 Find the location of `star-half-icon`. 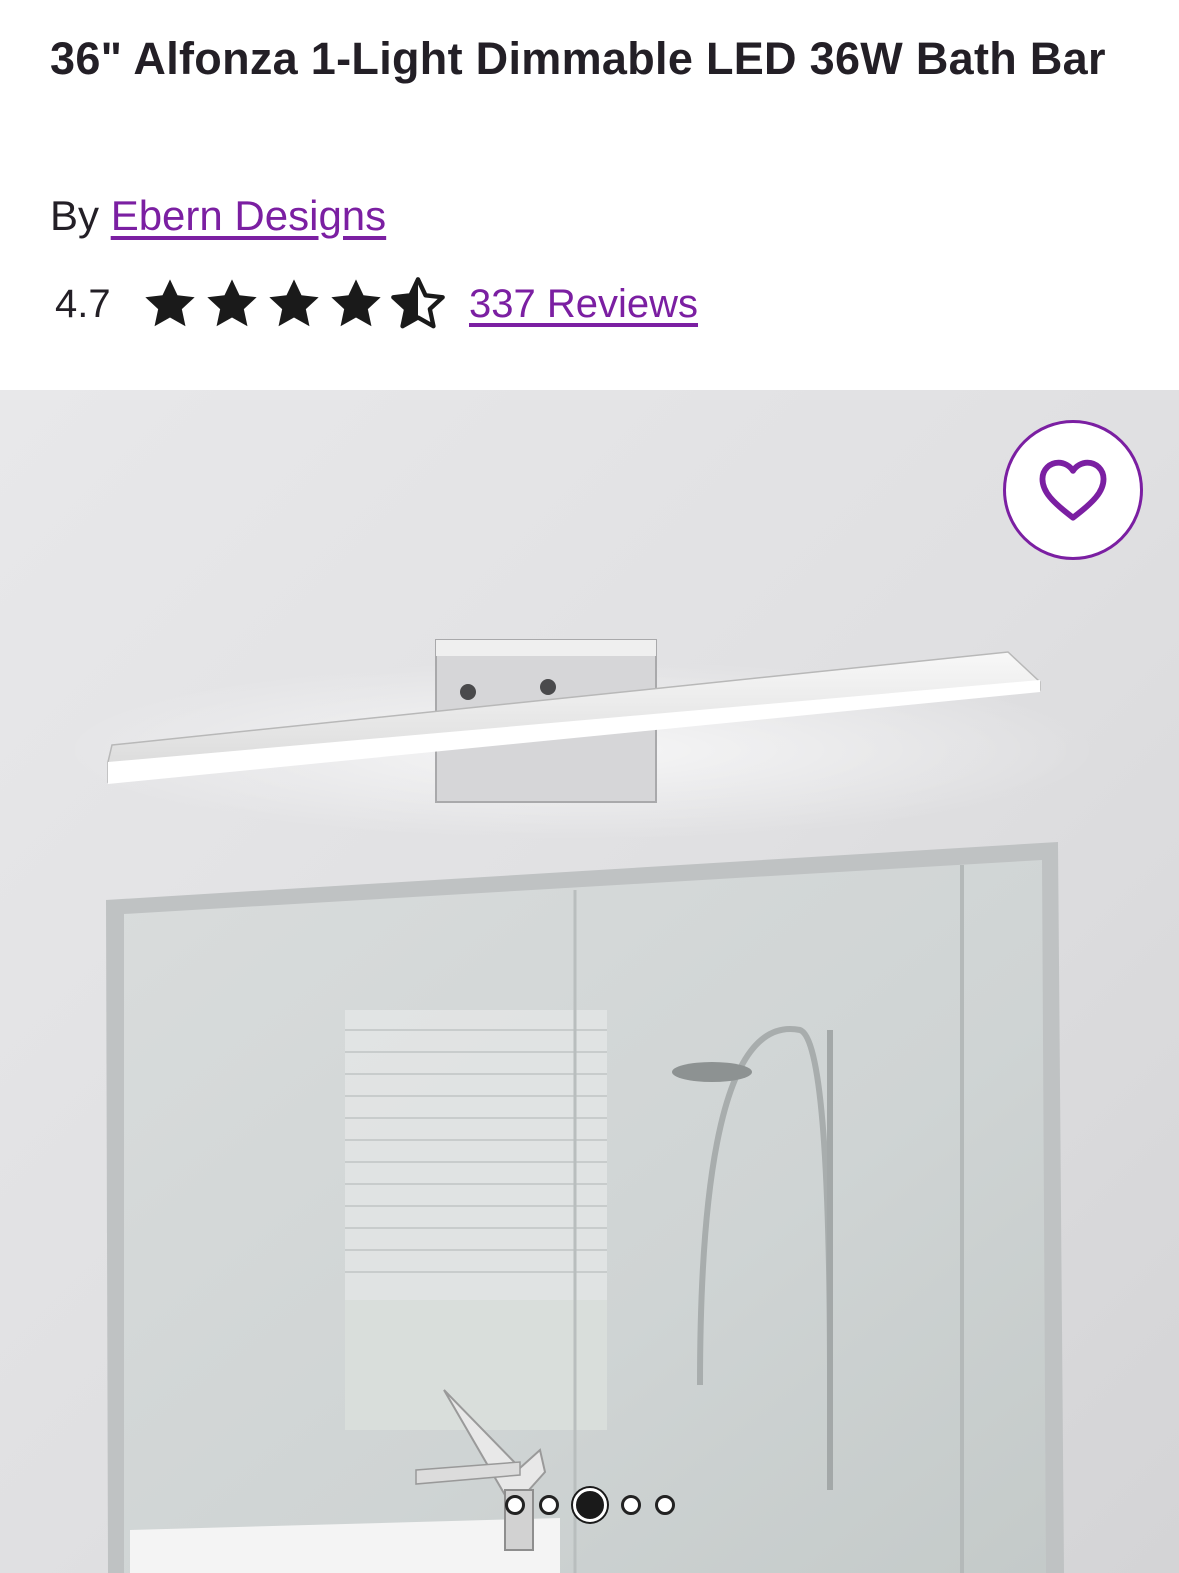

star-half-icon is located at coordinates (418, 303).